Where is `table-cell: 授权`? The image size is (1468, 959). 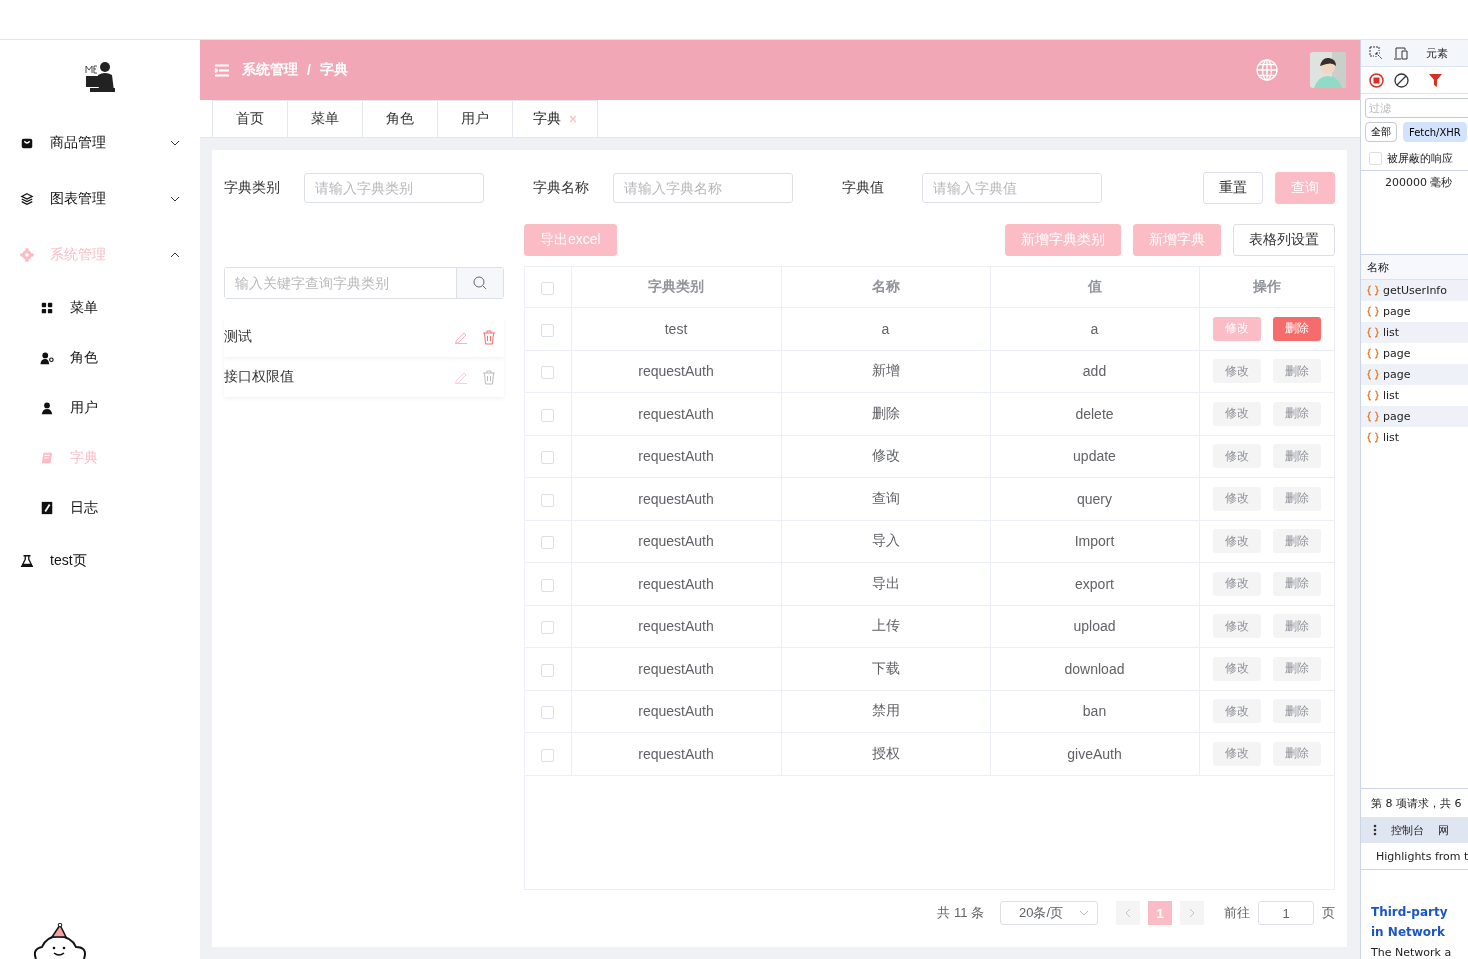
table-cell: 授权 is located at coordinates (885, 753).